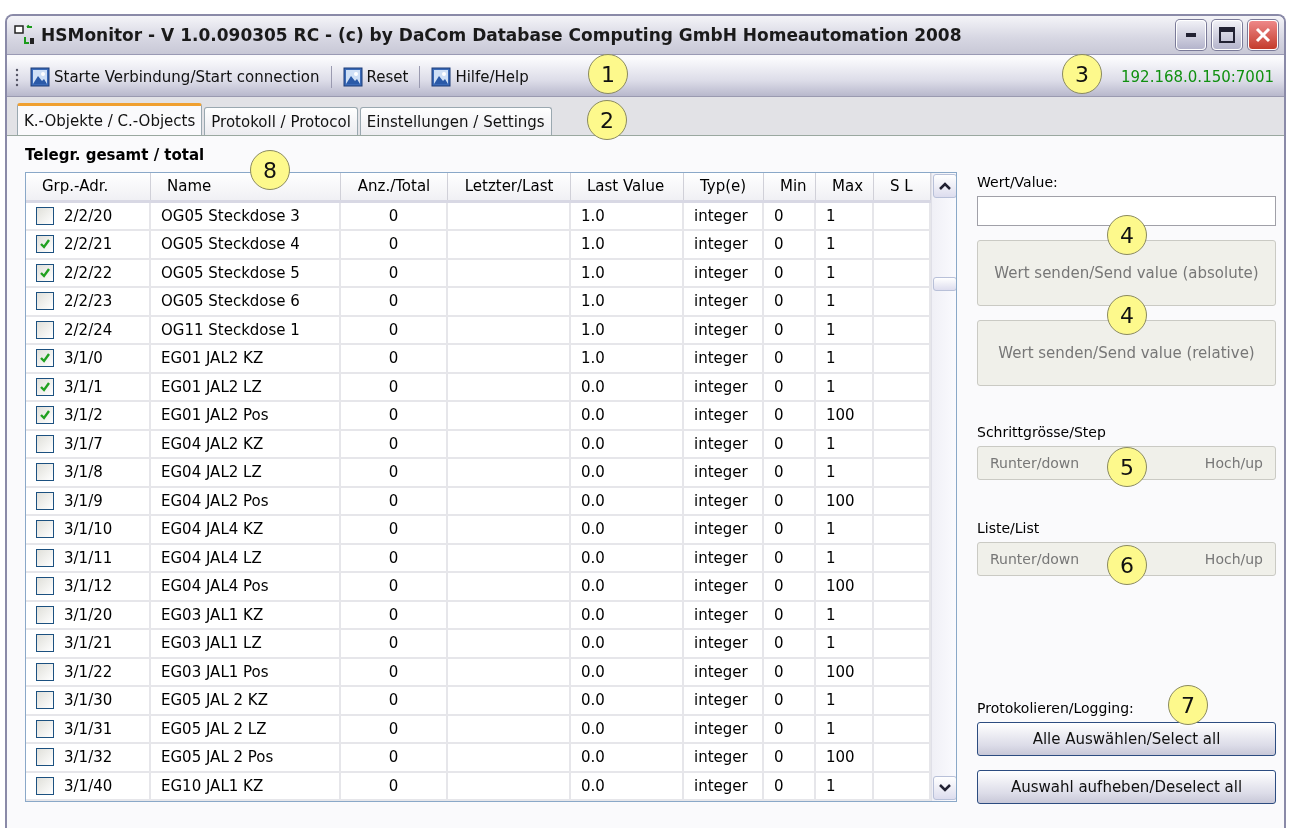 This screenshot has height=828, width=1290. What do you see at coordinates (724, 186) in the screenshot?
I see `column-header: Typ(e)` at bounding box center [724, 186].